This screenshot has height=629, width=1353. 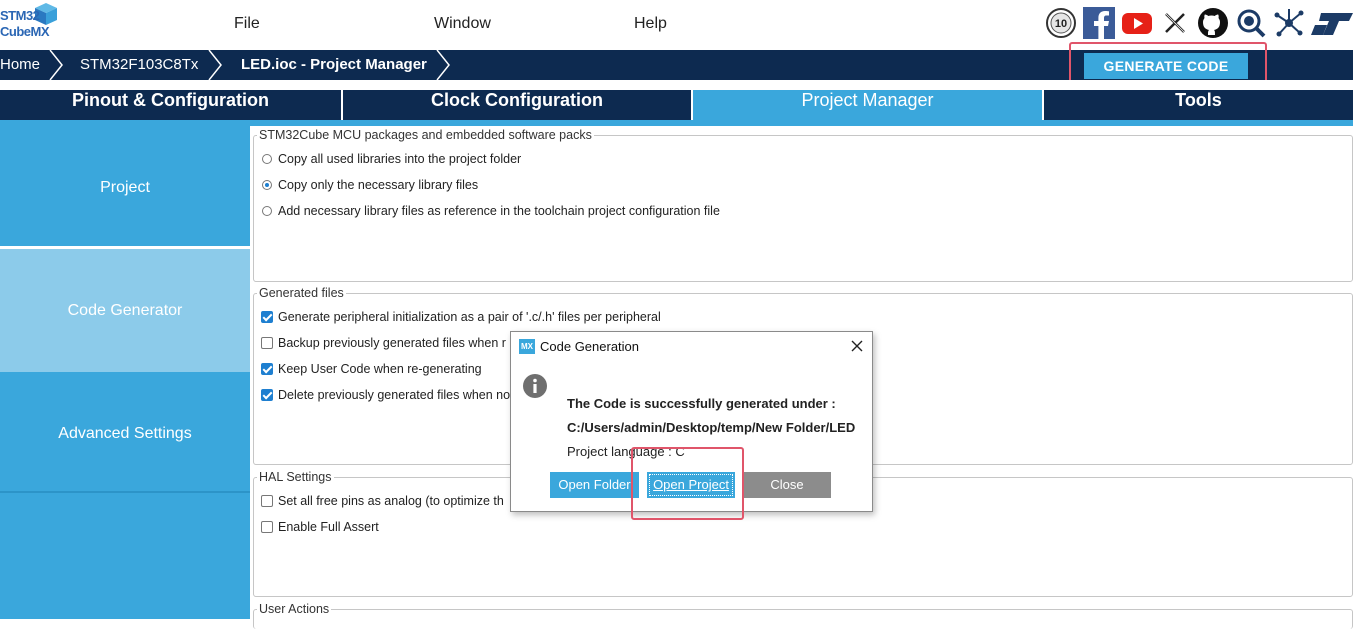 What do you see at coordinates (1213, 23) in the screenshot?
I see `github-icon` at bounding box center [1213, 23].